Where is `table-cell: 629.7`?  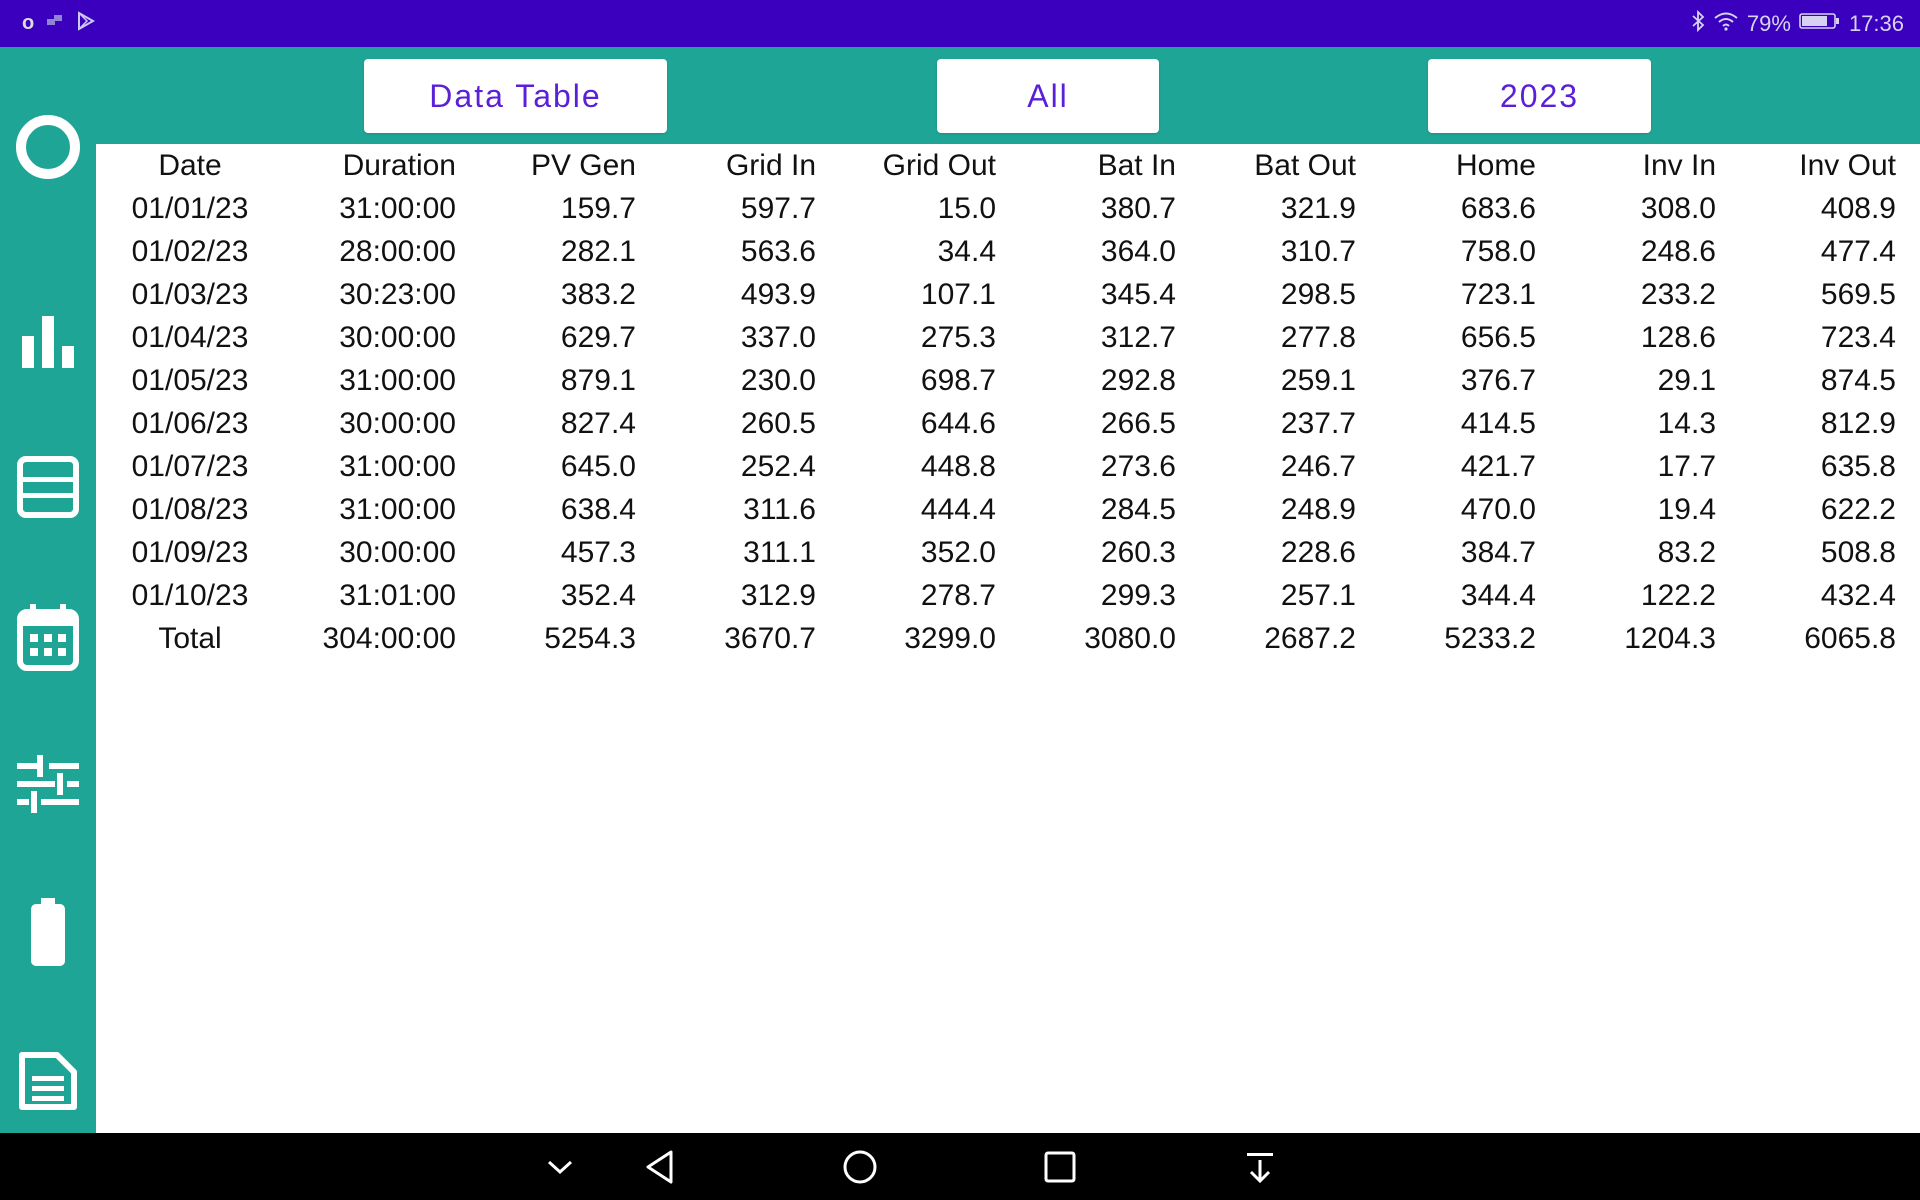
table-cell: 629.7 is located at coordinates (598, 337).